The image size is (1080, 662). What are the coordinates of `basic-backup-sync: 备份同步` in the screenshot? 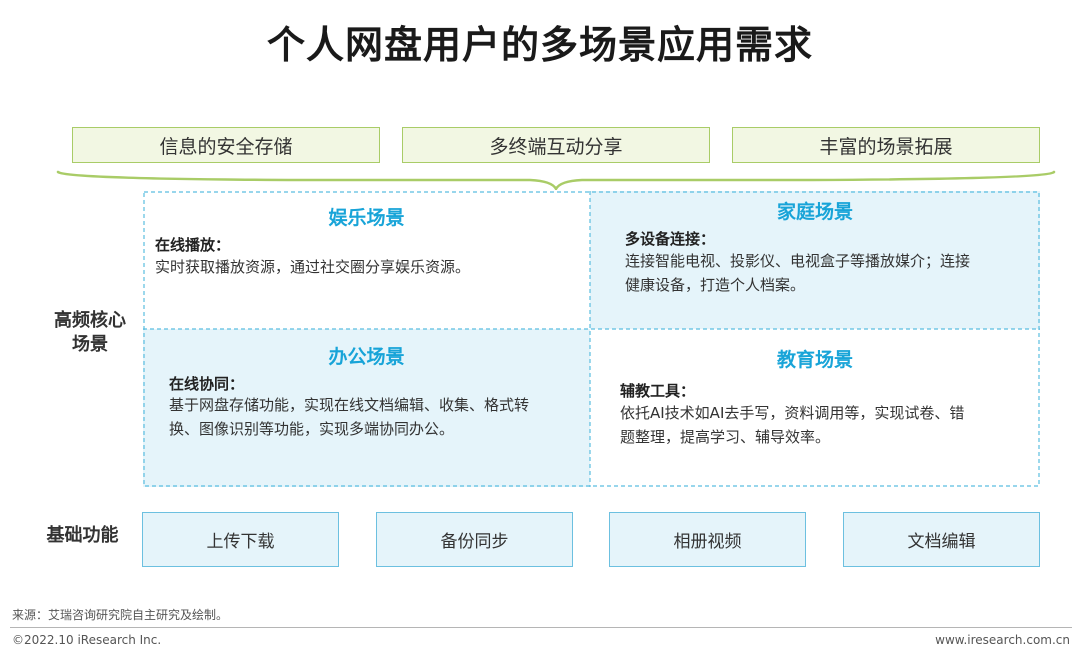 It's located at (474, 539).